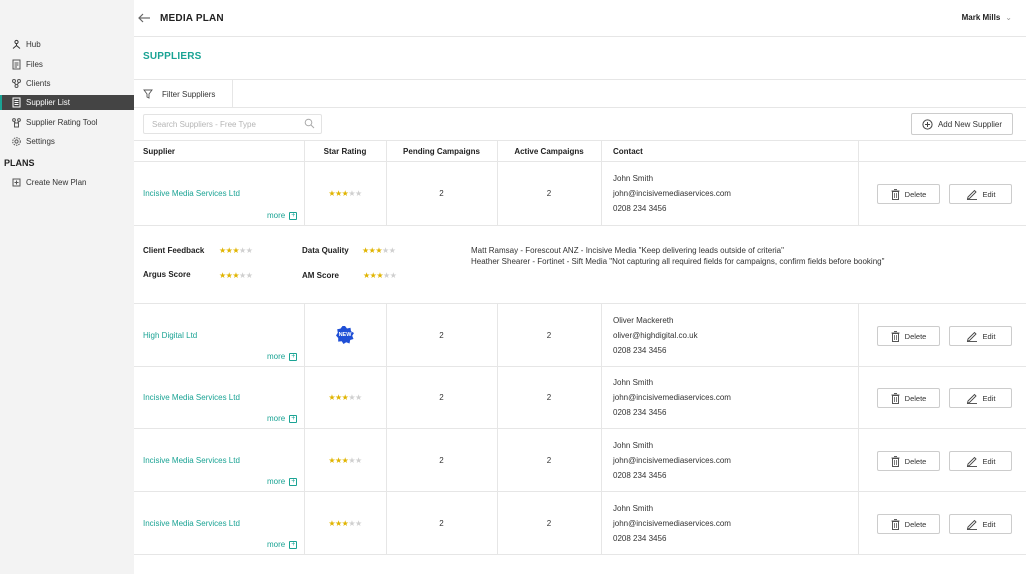  Describe the element at coordinates (67, 64) in the screenshot. I see `sidebar-item-files: Files` at that location.